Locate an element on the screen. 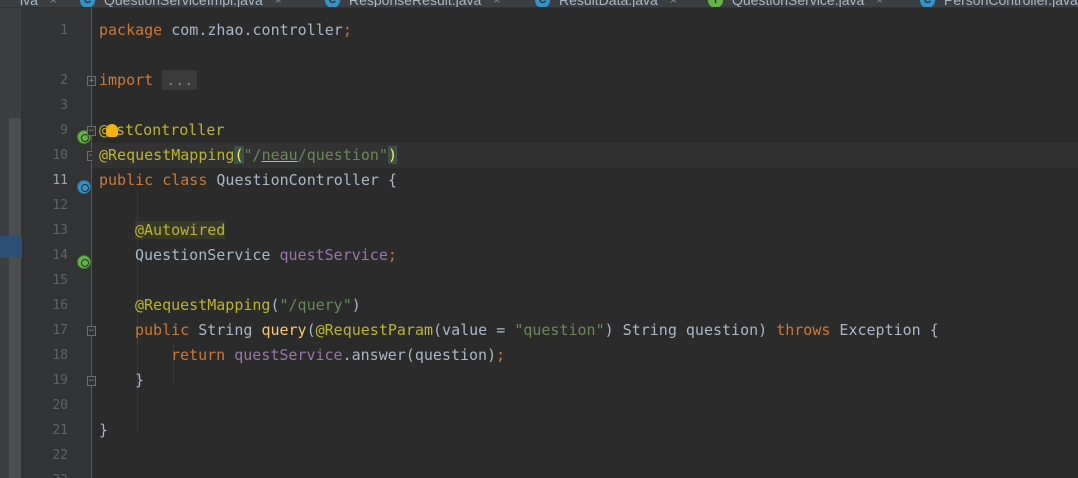 This screenshot has height=478, width=1078. line-number: 22 is located at coordinates (60, 455).